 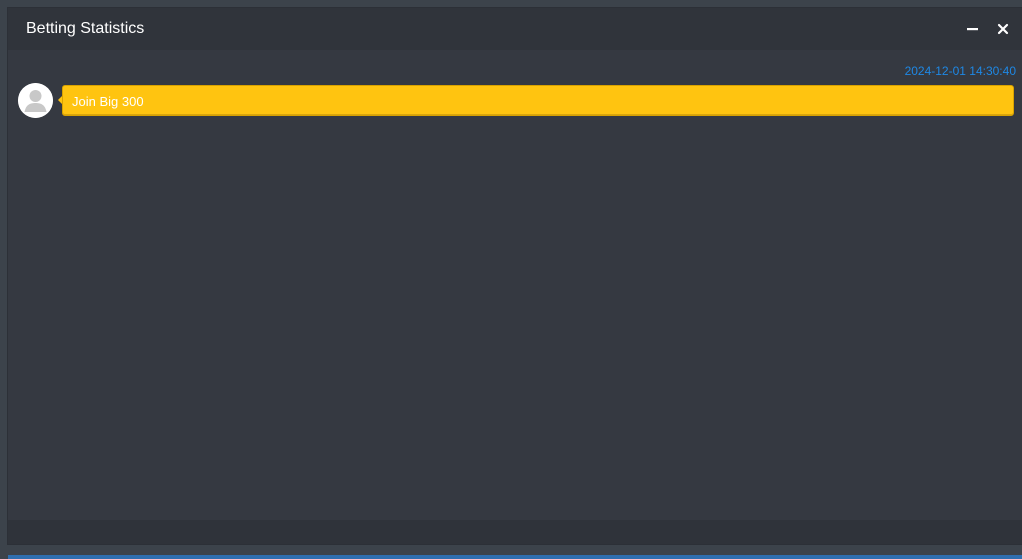 What do you see at coordinates (515, 557) in the screenshot?
I see `bottom-accent-bar` at bounding box center [515, 557].